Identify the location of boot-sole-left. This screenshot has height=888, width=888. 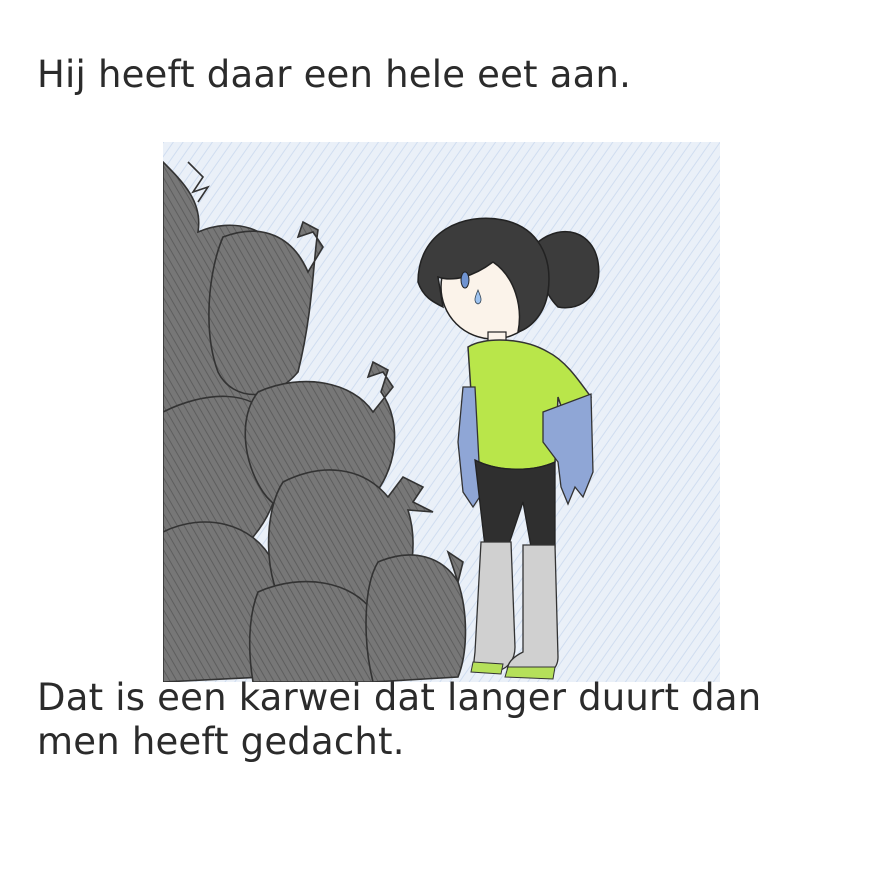
(487, 668).